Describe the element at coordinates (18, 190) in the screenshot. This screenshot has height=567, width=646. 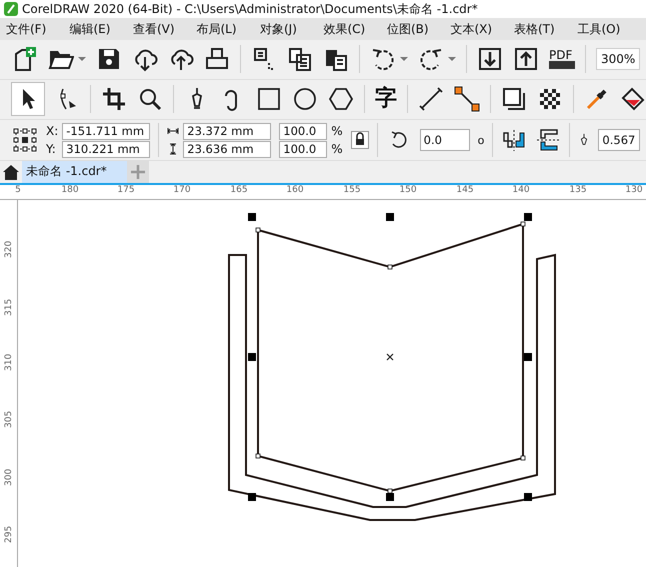
I see `ruler-label: 5` at that location.